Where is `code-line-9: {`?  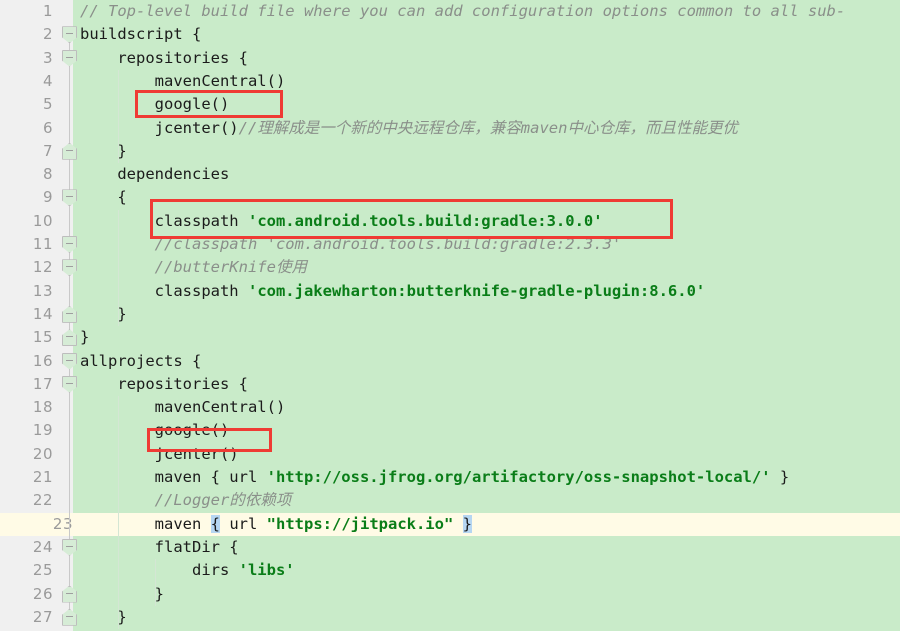 code-line-9: { is located at coordinates (486, 197).